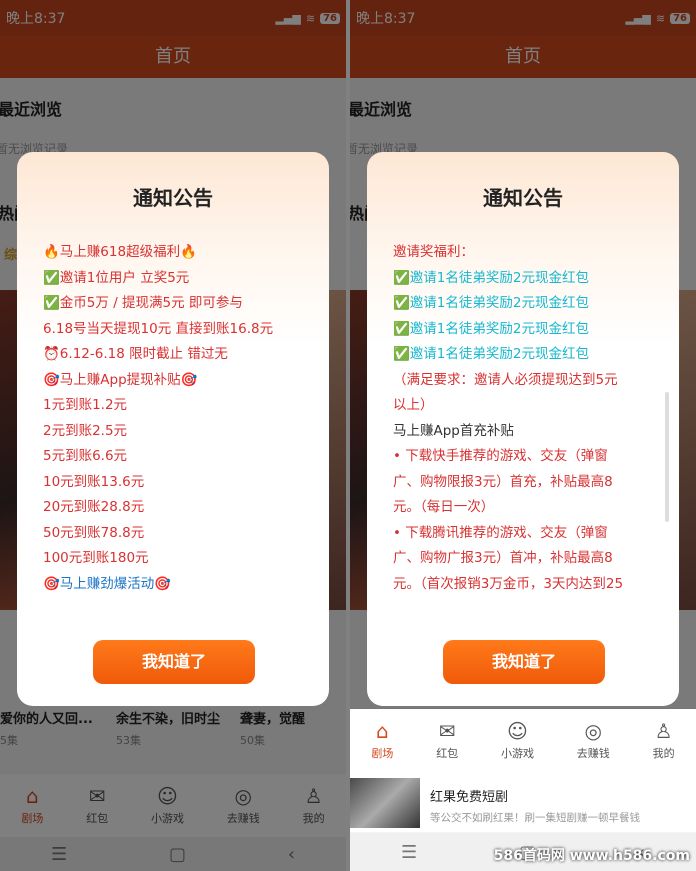 The width and height of the screenshot is (696, 871). I want to click on dialog-scrollbar, so click(667, 457).